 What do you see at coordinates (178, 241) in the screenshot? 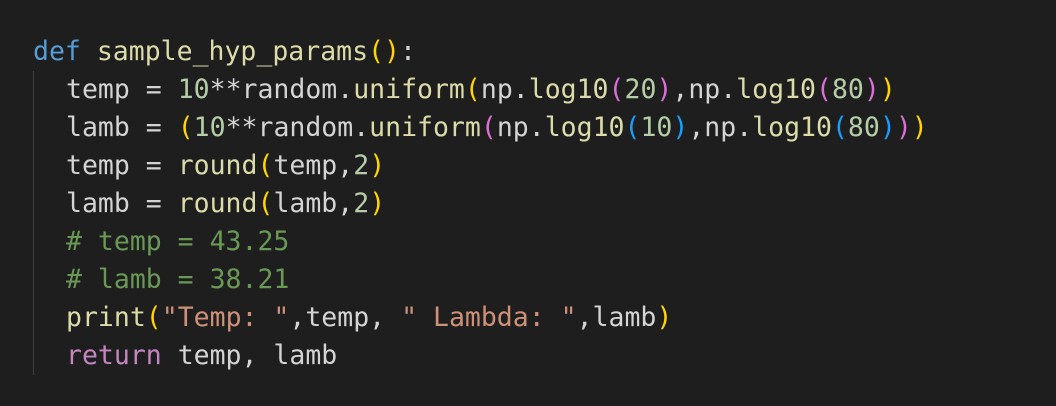
I see `code-token: # temp = 43.25` at bounding box center [178, 241].